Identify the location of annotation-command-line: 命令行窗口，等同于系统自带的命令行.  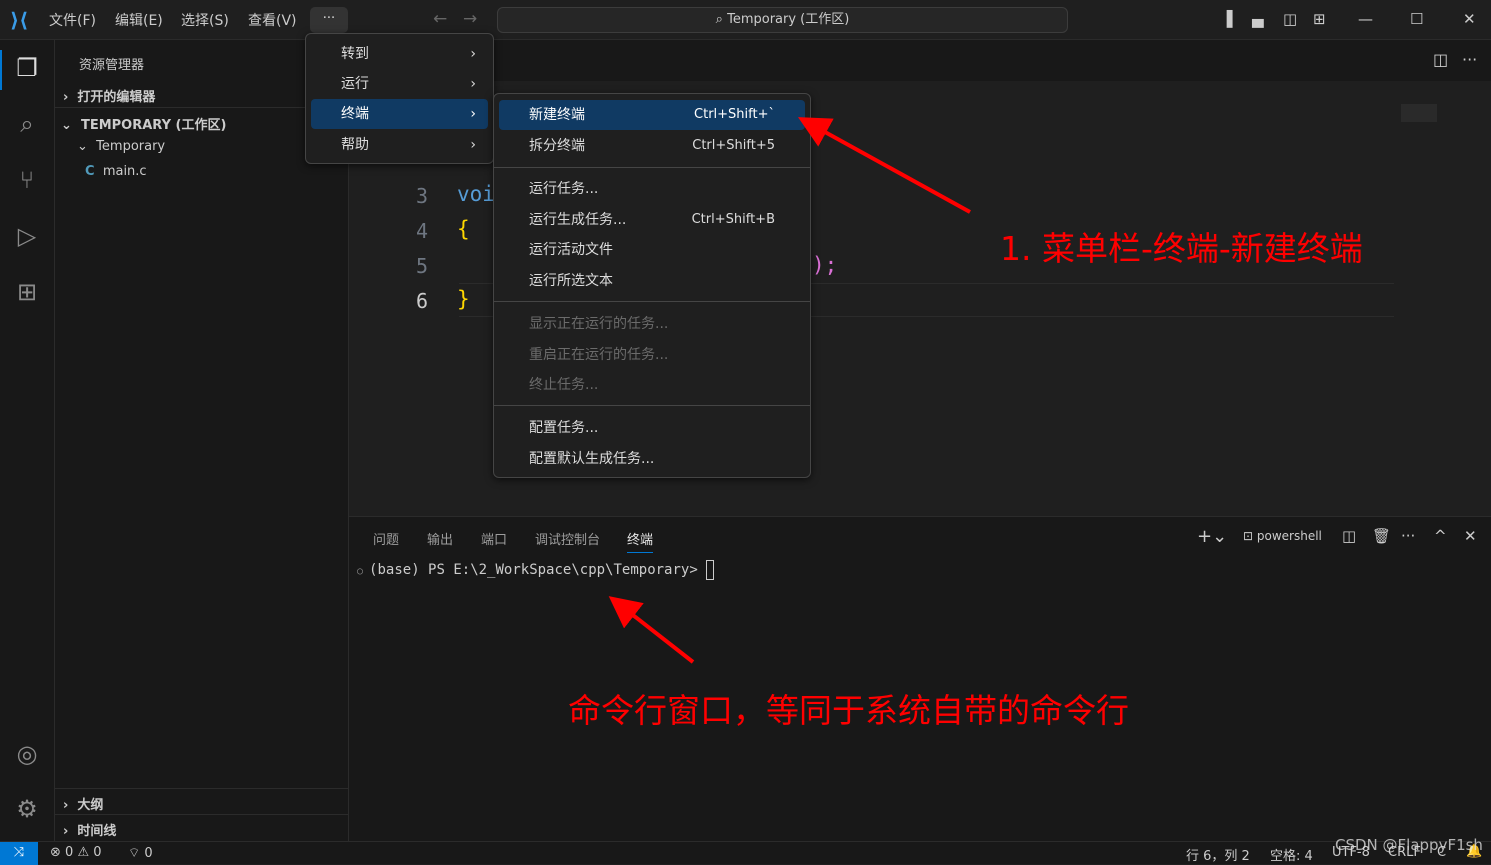
(848, 710).